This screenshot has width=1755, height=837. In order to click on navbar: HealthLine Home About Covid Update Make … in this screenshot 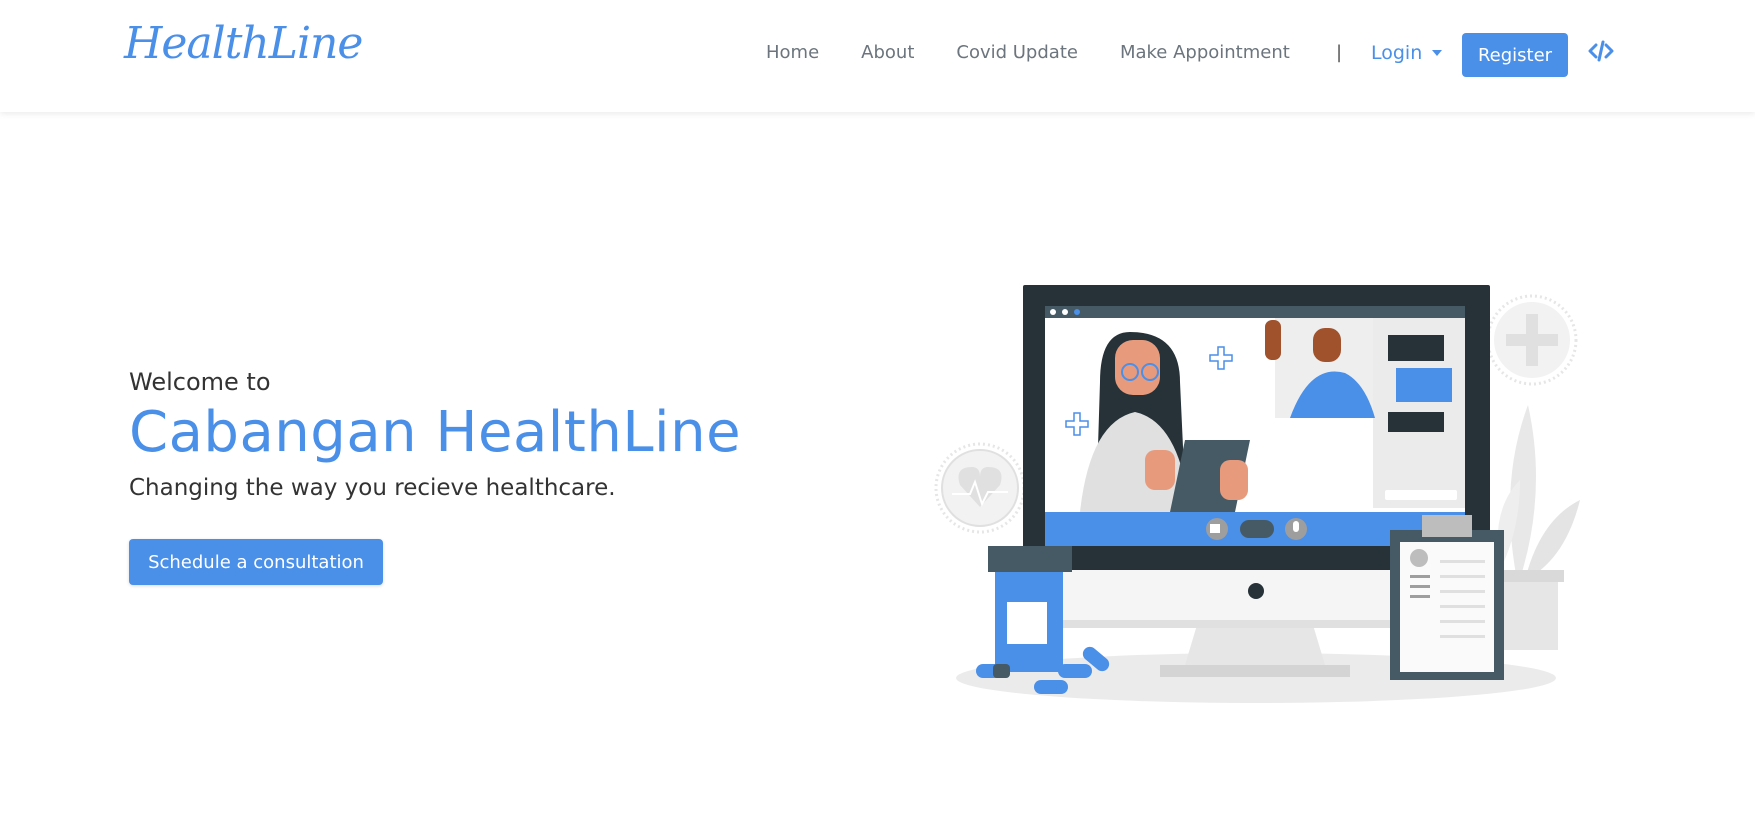, I will do `click(877, 56)`.